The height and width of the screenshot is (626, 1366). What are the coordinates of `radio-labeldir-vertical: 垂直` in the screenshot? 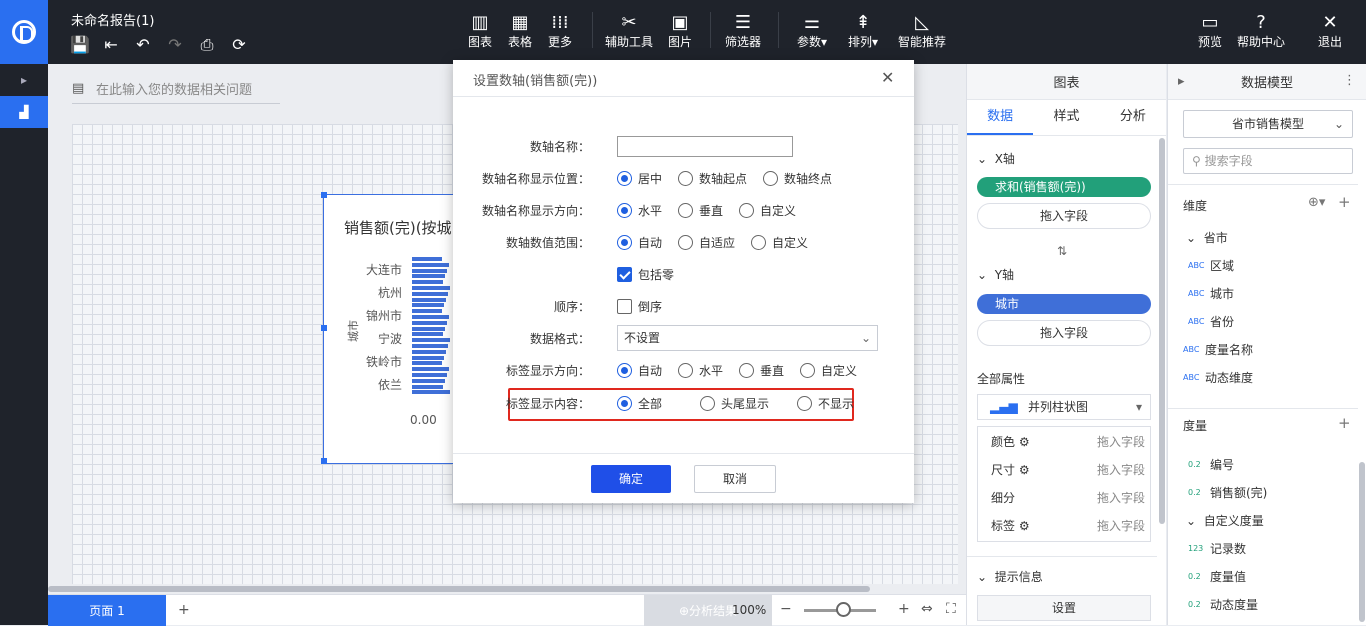 It's located at (761, 370).